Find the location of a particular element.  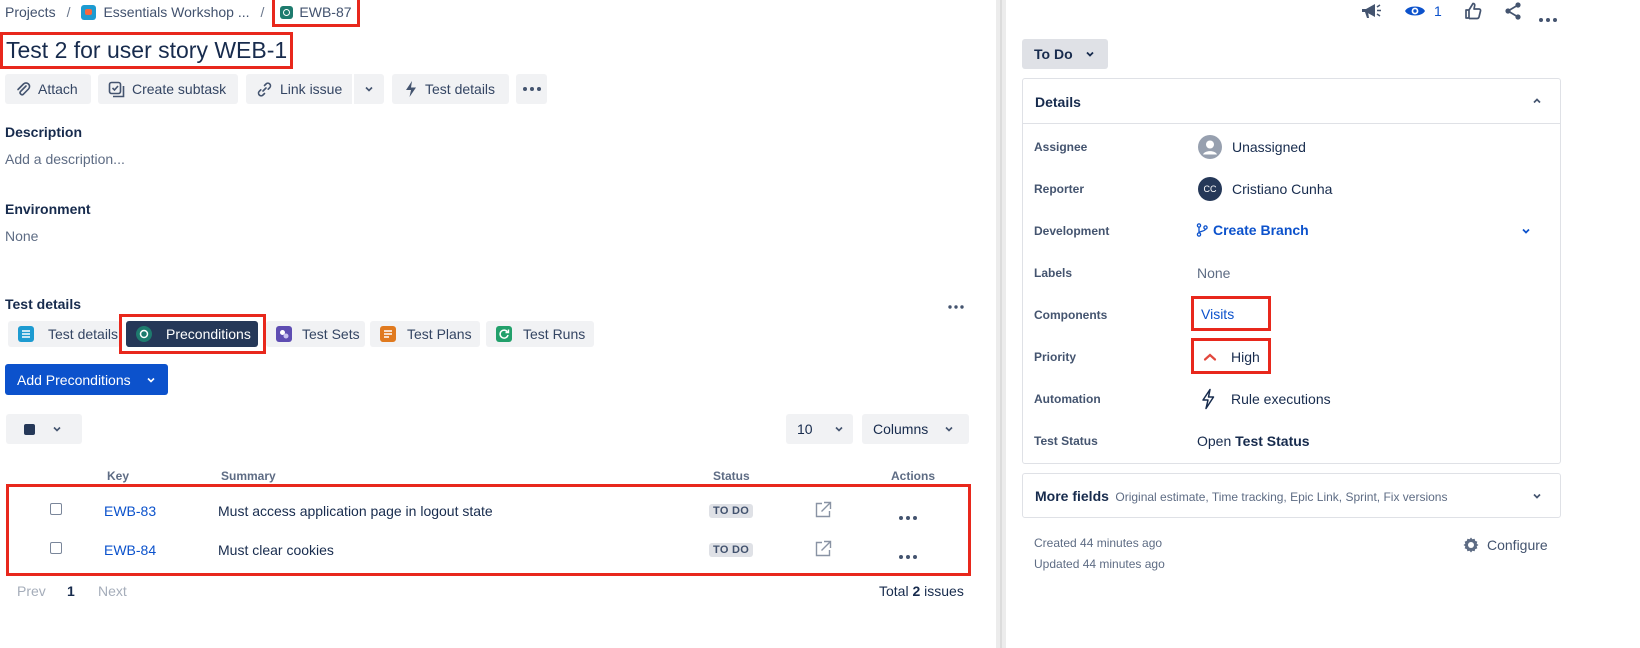

test-details-more-button is located at coordinates (956, 305).